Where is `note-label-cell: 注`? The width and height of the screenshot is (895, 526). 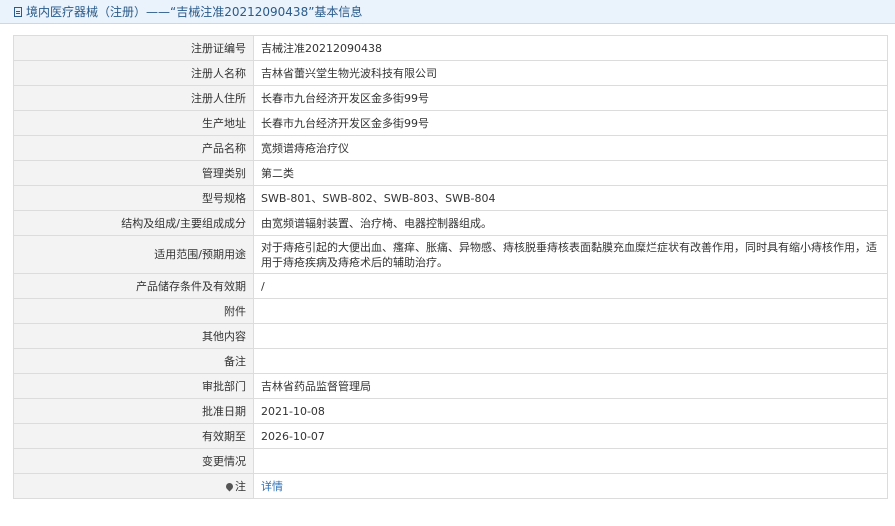
note-label-cell: 注 is located at coordinates (133, 486).